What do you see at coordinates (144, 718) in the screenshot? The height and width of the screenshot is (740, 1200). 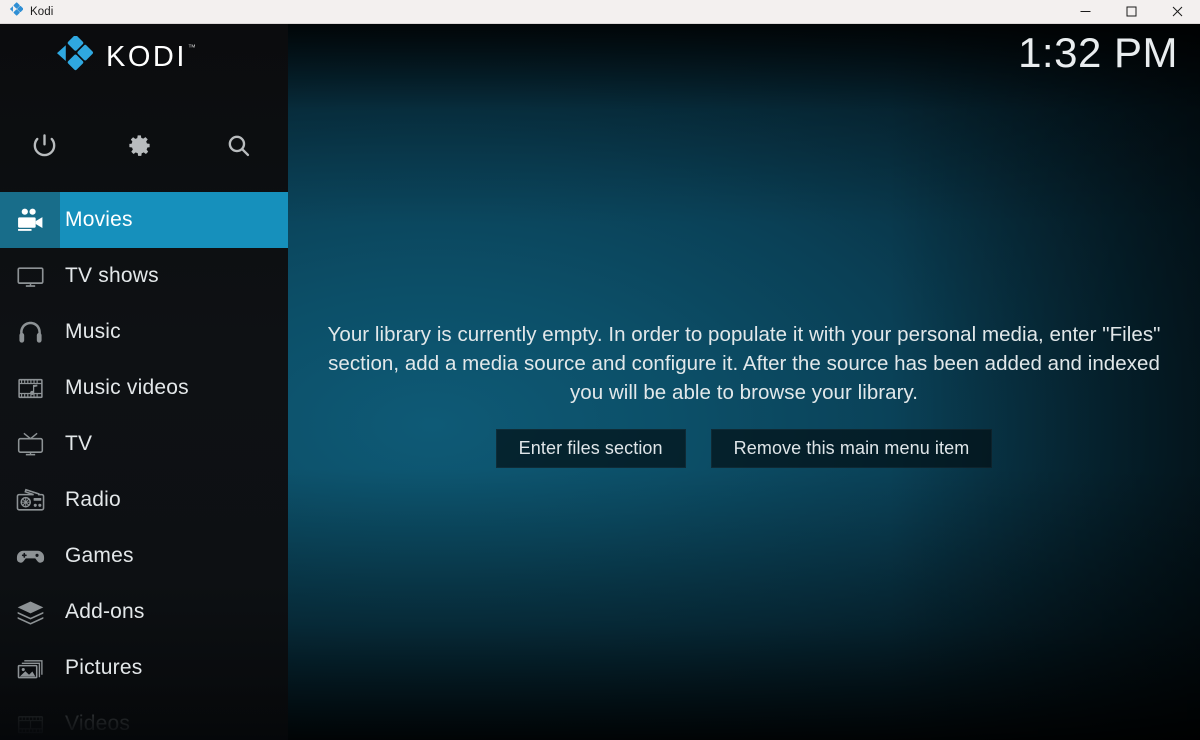 I see `sidebar-item-videos: Videos` at bounding box center [144, 718].